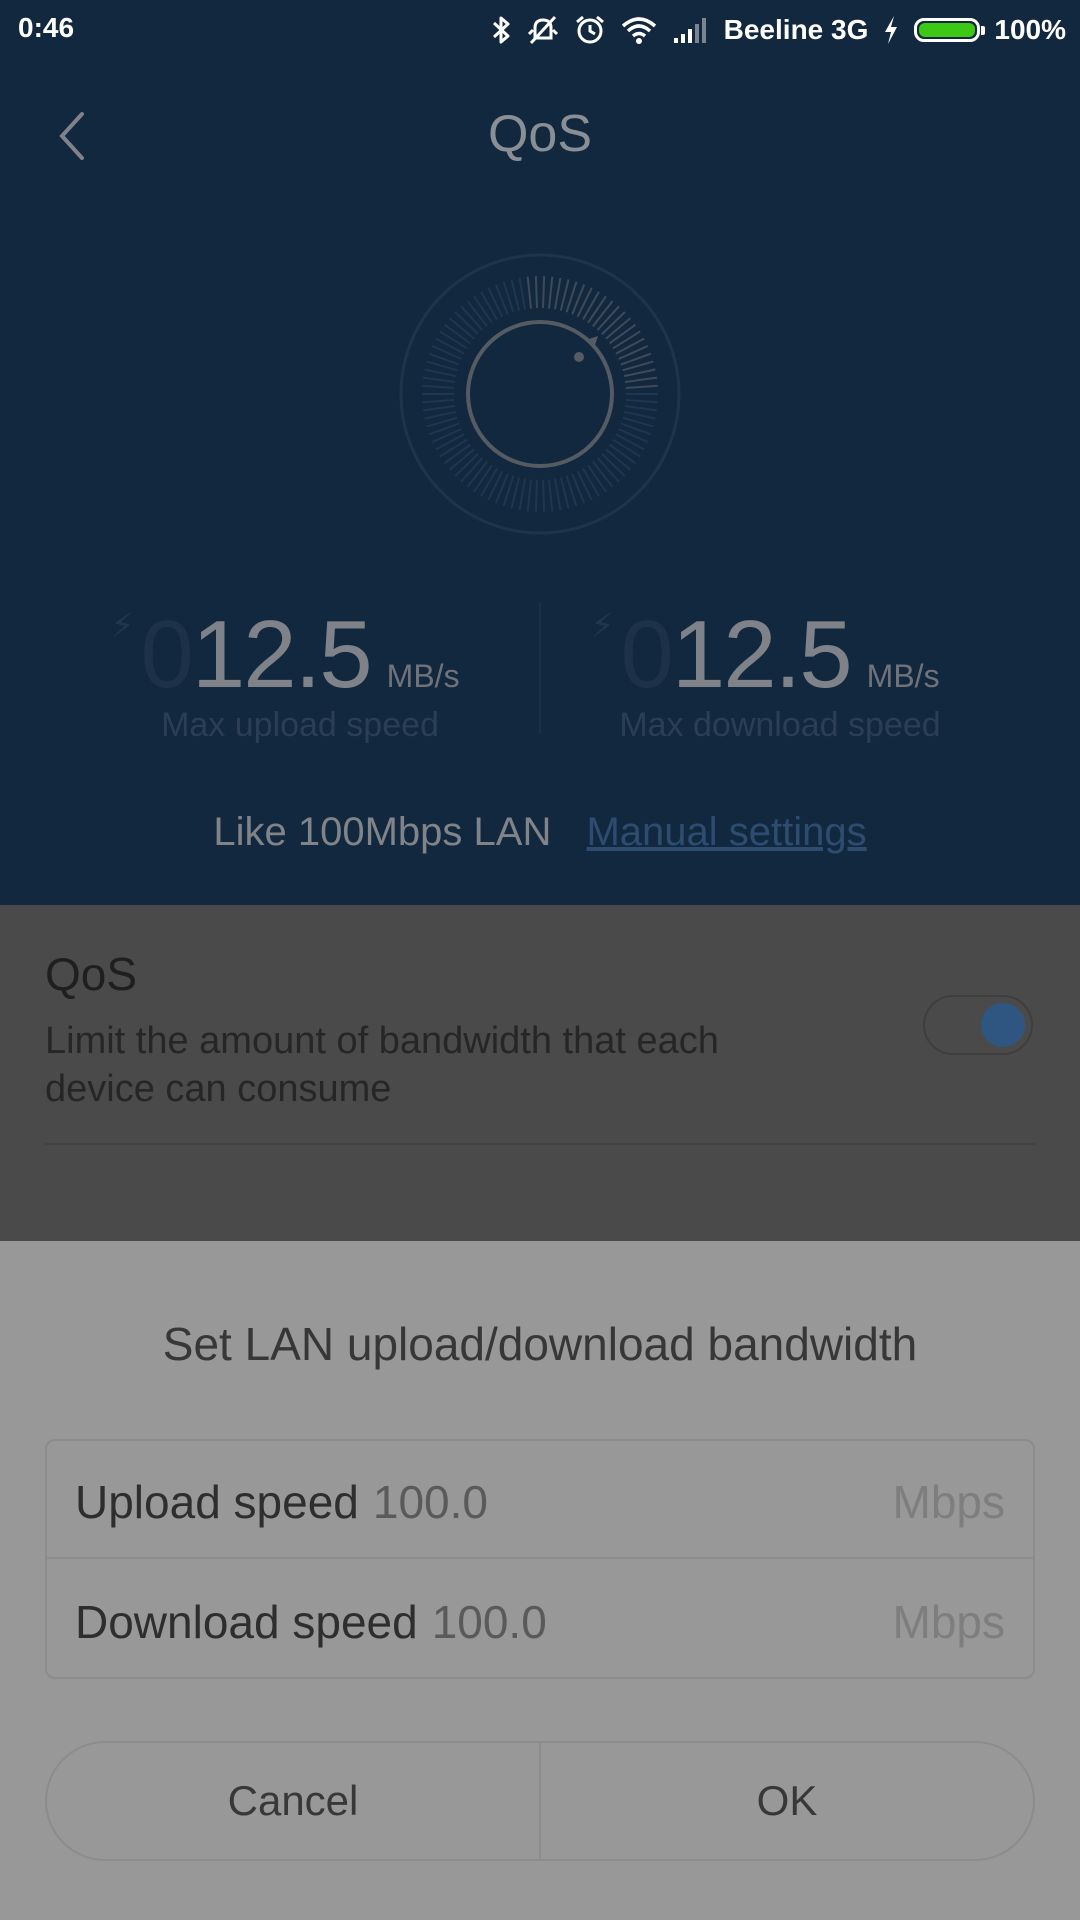 This screenshot has height=1920, width=1080. What do you see at coordinates (891, 30) in the screenshot?
I see `charging-icon` at bounding box center [891, 30].